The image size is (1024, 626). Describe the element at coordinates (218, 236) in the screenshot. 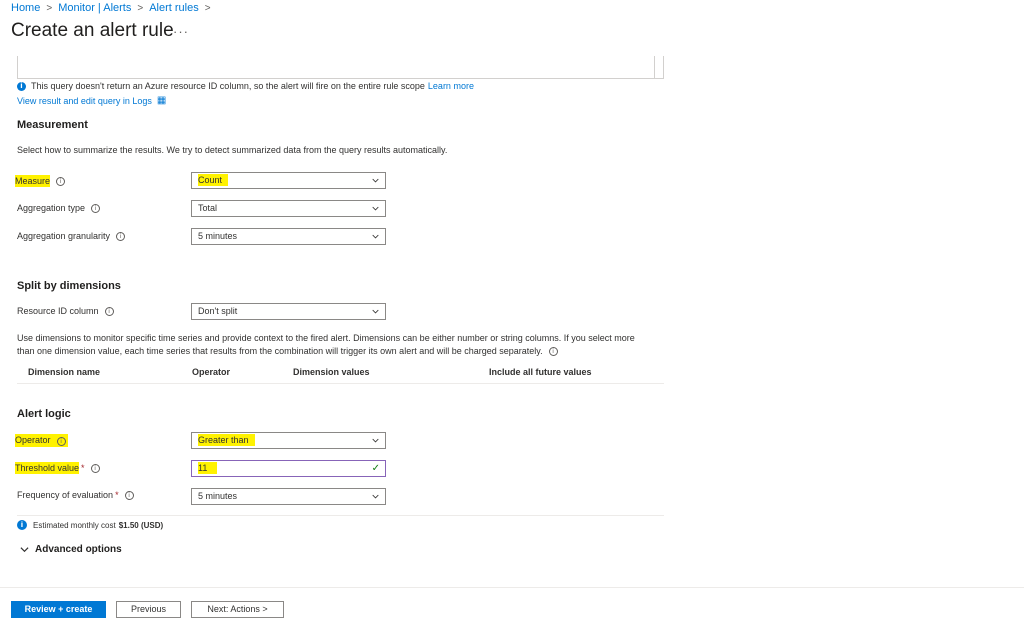

I see `aggregation-granularity-value: 5 minutes` at that location.